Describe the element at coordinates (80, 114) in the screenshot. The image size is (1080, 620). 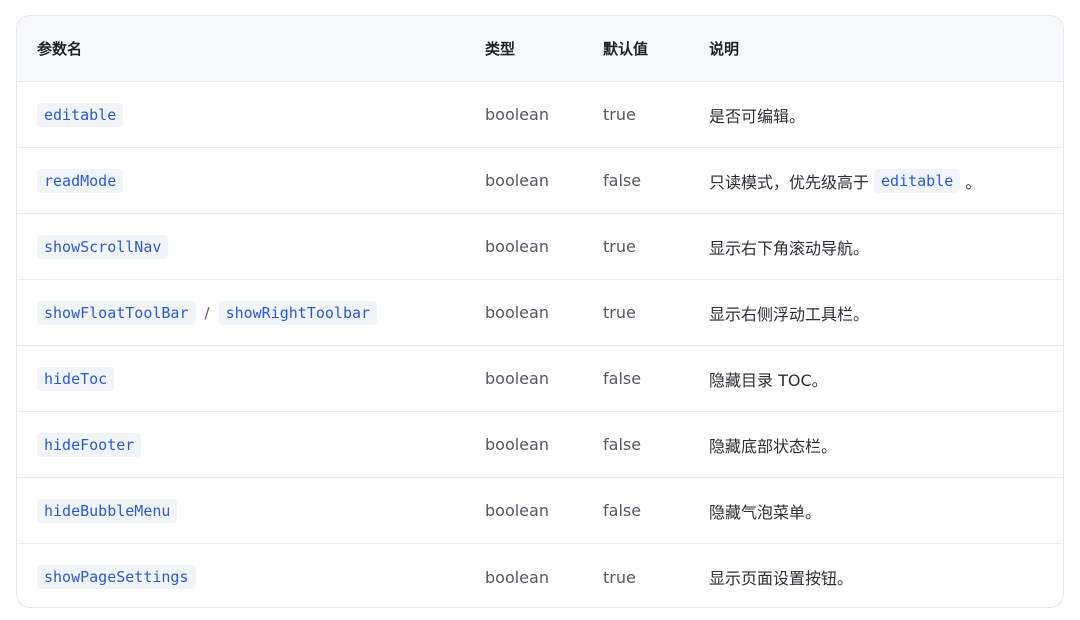
I see `param-name: editable` at that location.